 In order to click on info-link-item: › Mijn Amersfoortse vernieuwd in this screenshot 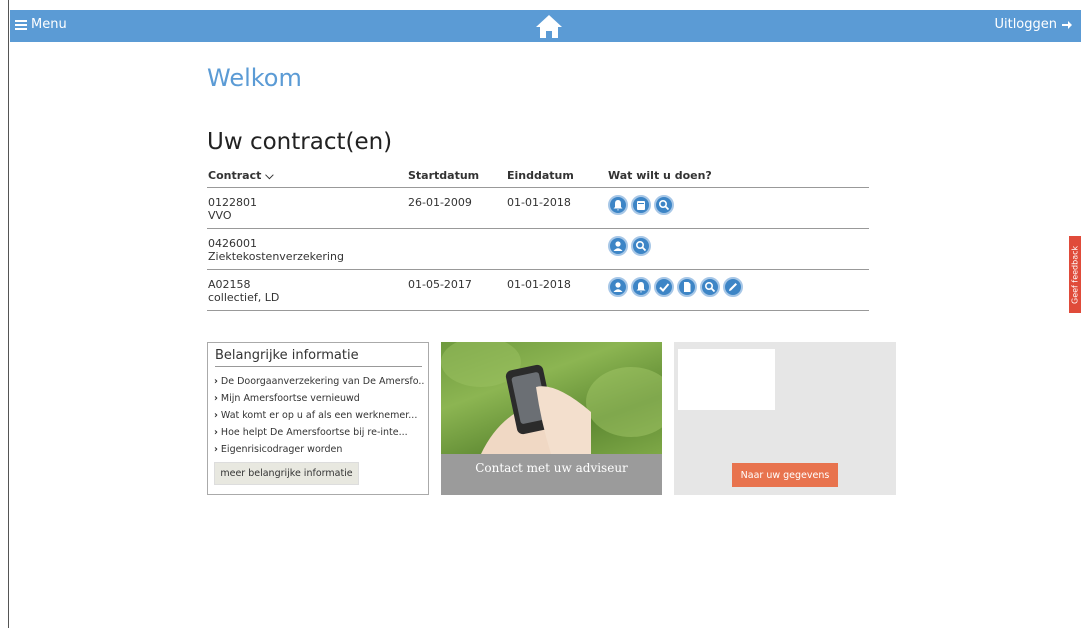, I will do `click(319, 401)`.